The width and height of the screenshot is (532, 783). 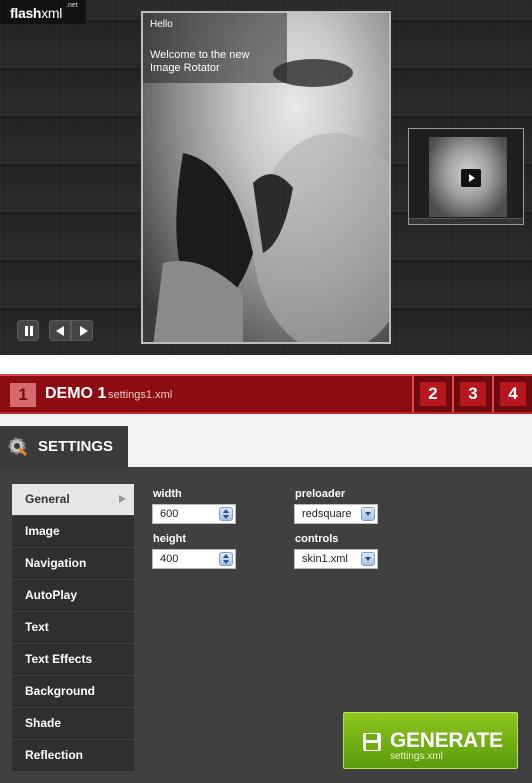 What do you see at coordinates (167, 494) in the screenshot?
I see `width-label: width` at bounding box center [167, 494].